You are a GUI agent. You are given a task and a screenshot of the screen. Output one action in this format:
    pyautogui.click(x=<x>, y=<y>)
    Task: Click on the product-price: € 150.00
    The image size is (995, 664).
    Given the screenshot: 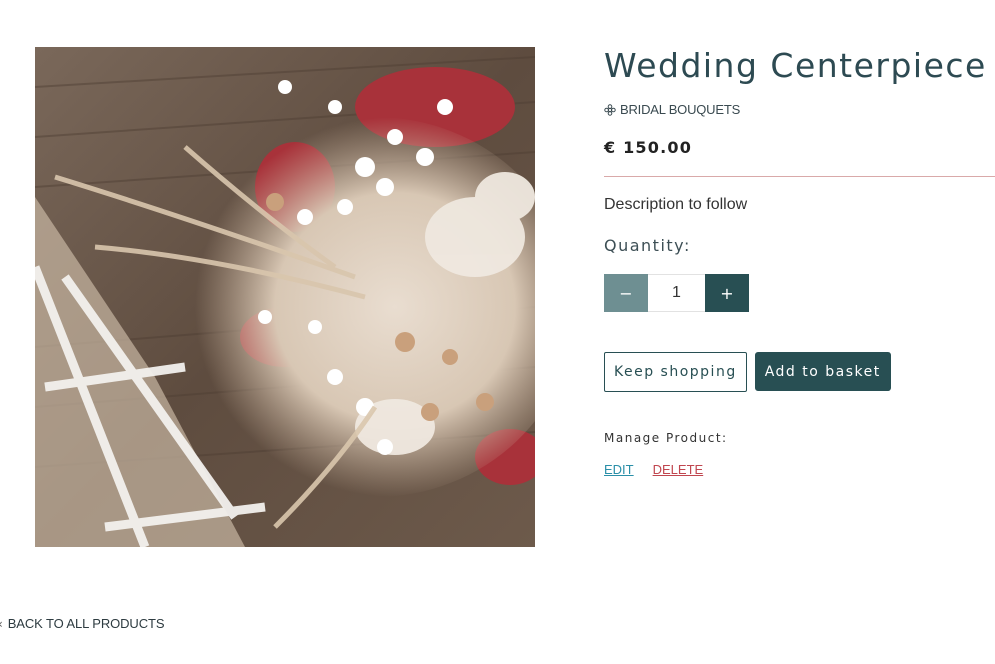 What is the action you would take?
    pyautogui.click(x=648, y=147)
    